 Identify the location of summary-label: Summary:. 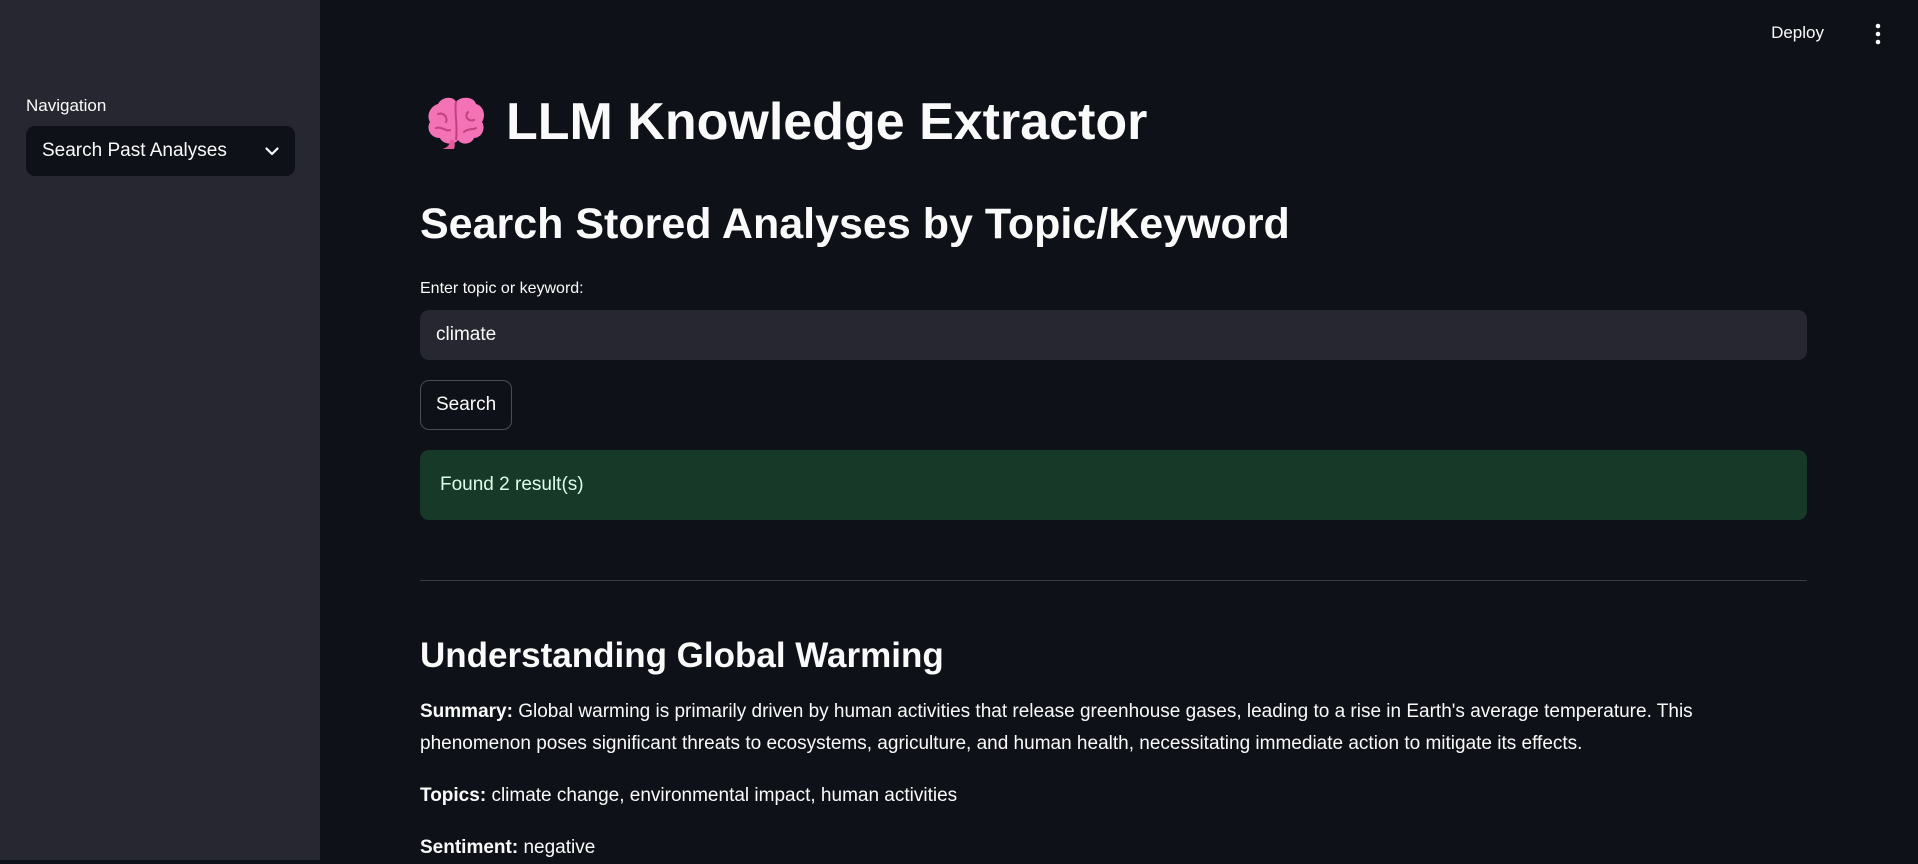
(466, 711).